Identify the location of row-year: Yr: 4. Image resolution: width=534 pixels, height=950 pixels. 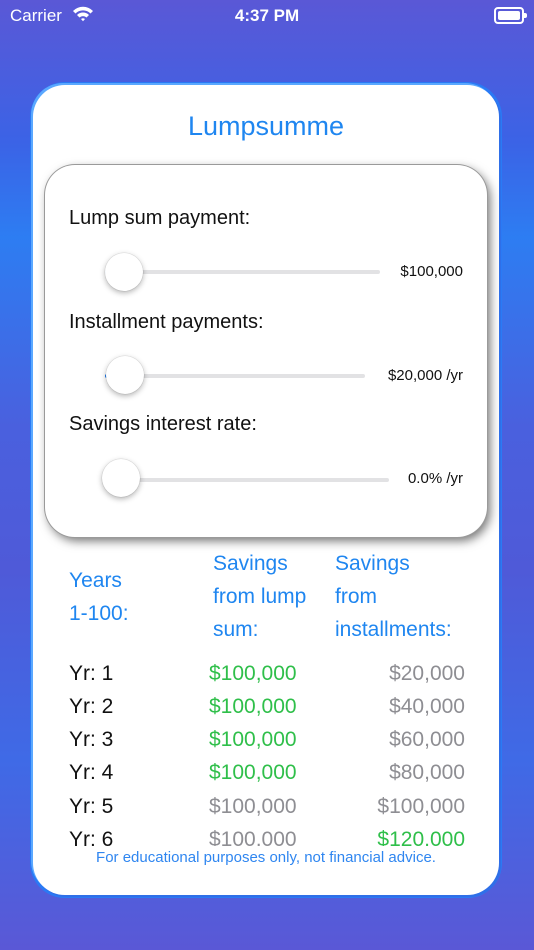
(91, 772).